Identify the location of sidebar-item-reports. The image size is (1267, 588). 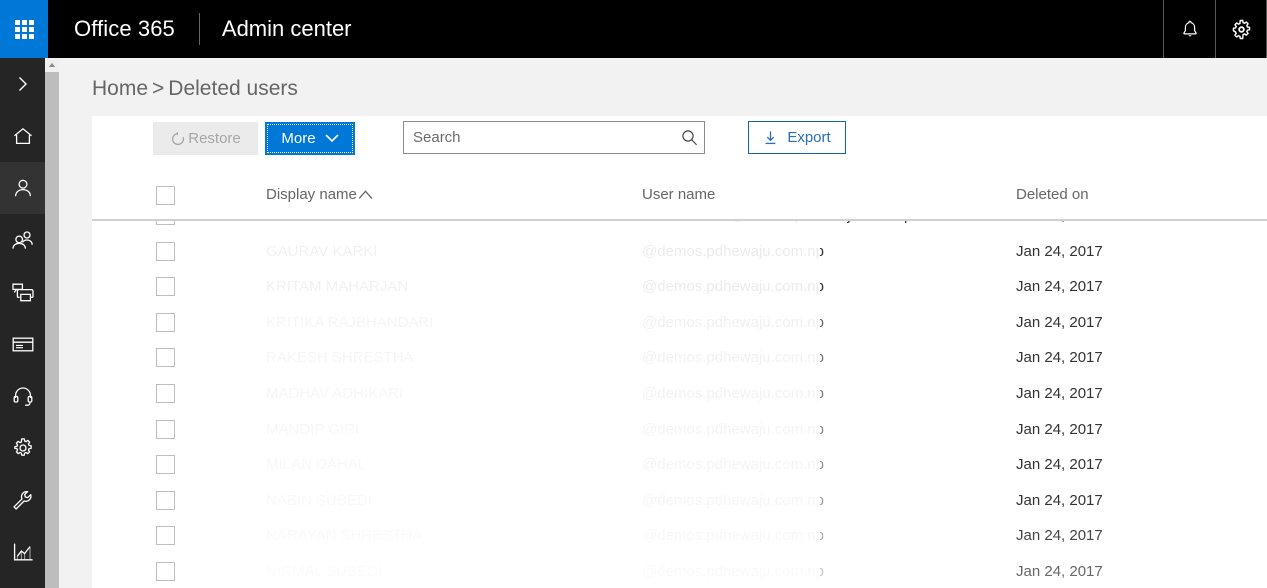
(22, 552).